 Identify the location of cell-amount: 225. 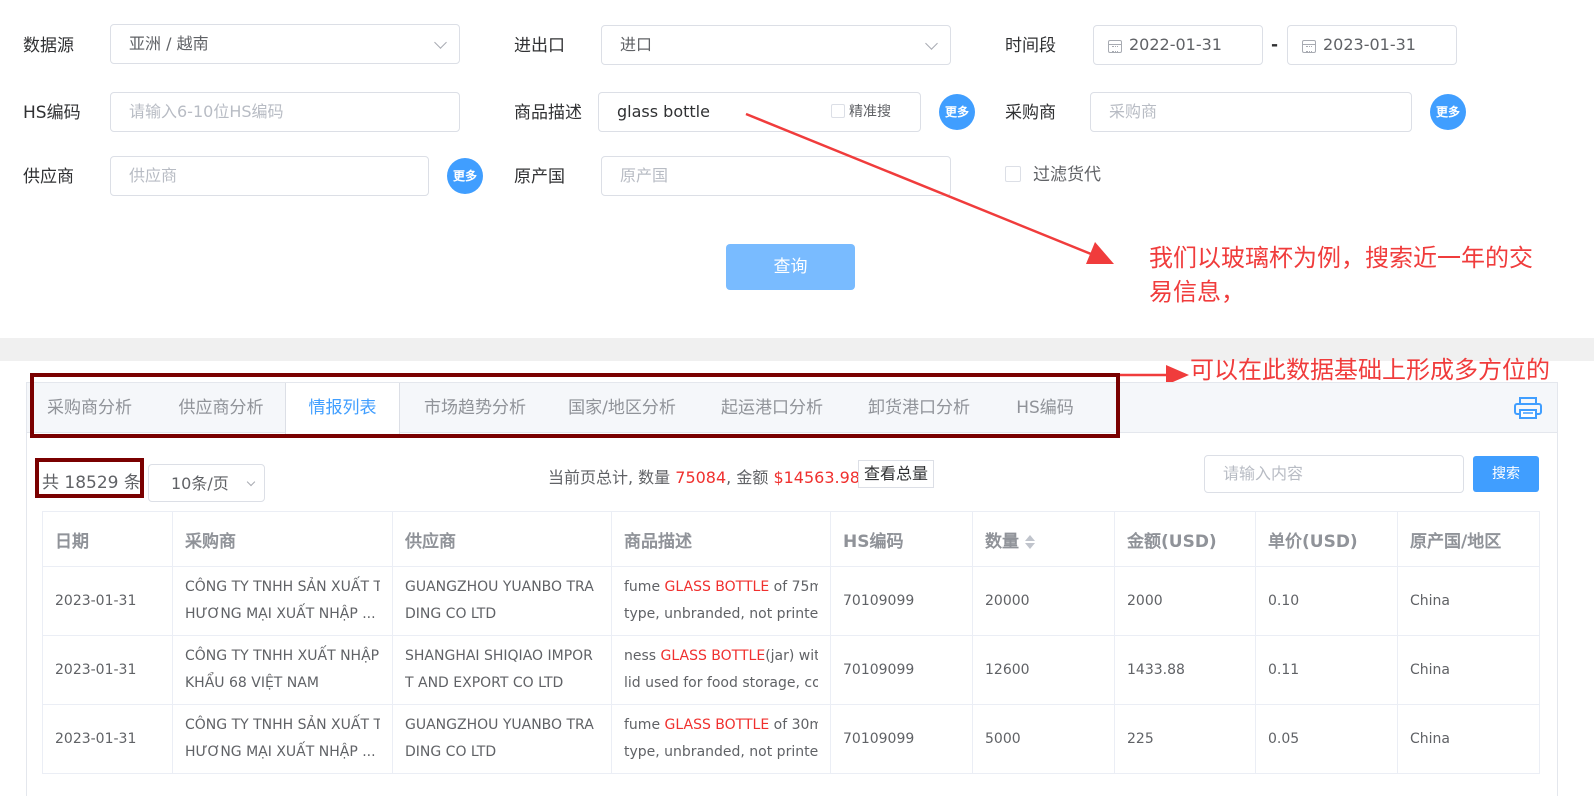
(1185, 739).